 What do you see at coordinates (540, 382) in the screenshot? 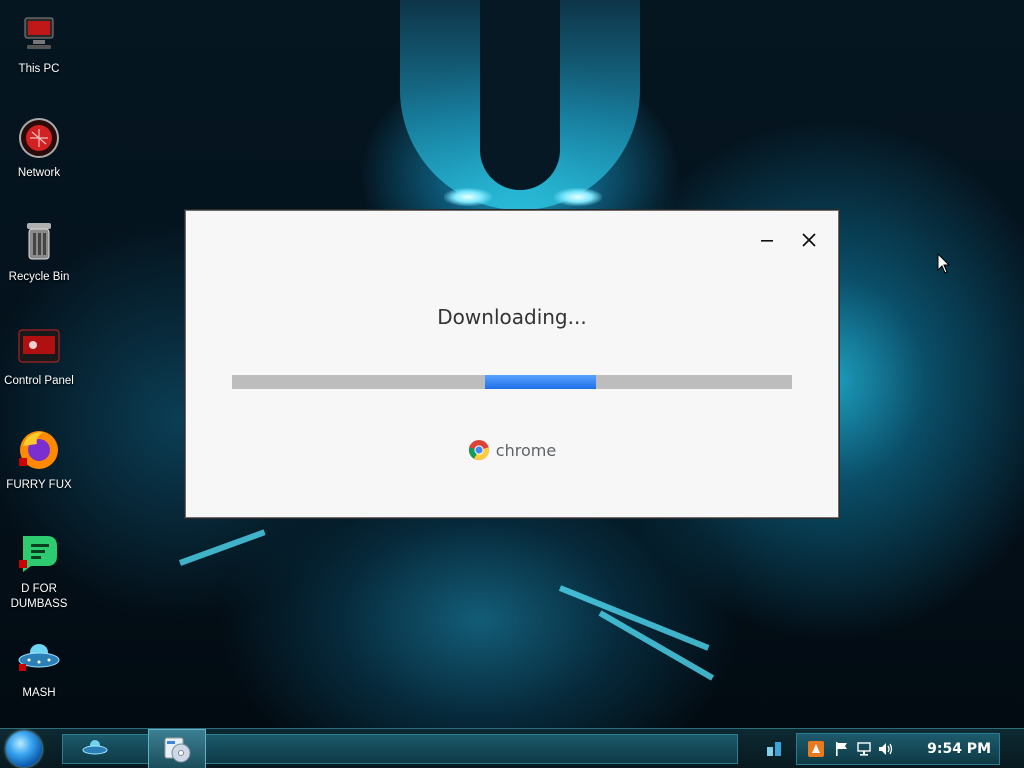
I see `progress-indicator` at bounding box center [540, 382].